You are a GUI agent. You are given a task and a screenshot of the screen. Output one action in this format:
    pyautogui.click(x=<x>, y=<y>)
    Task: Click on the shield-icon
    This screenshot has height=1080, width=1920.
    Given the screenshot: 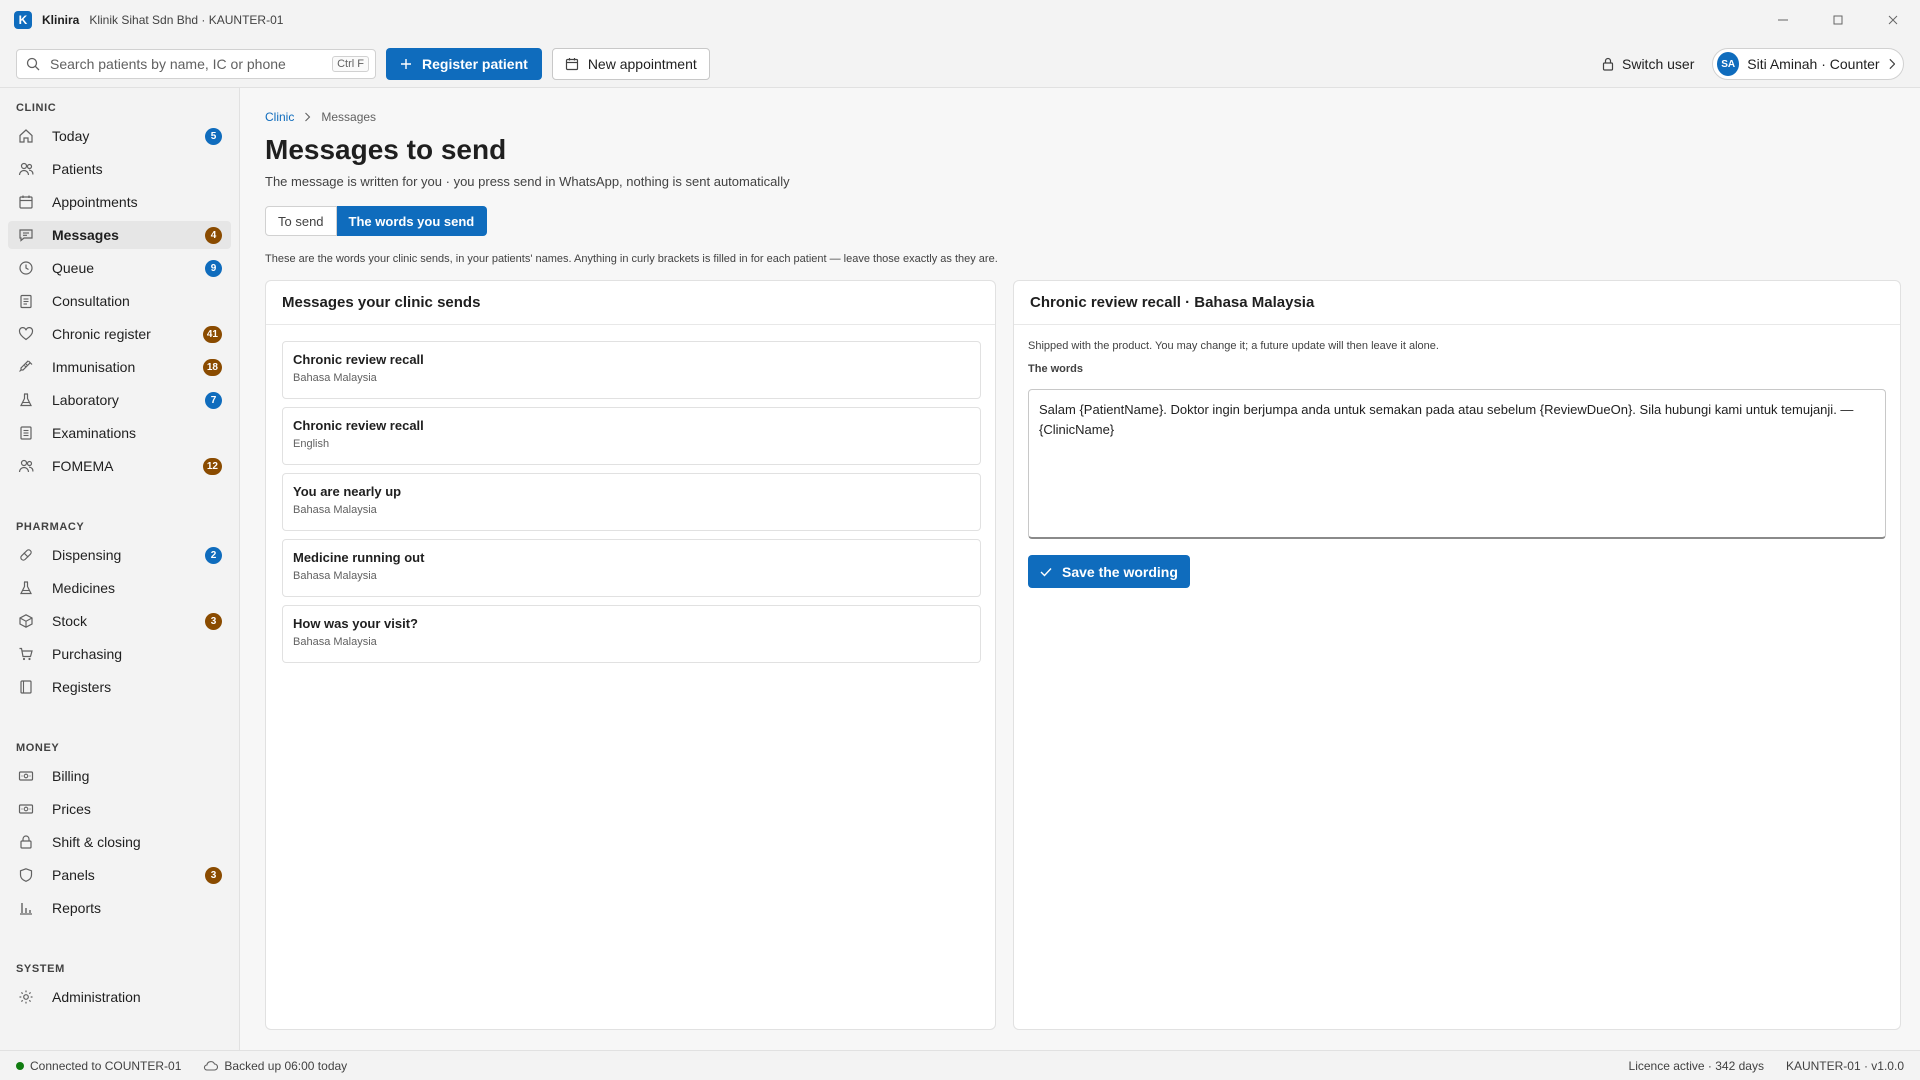 What is the action you would take?
    pyautogui.click(x=26, y=875)
    